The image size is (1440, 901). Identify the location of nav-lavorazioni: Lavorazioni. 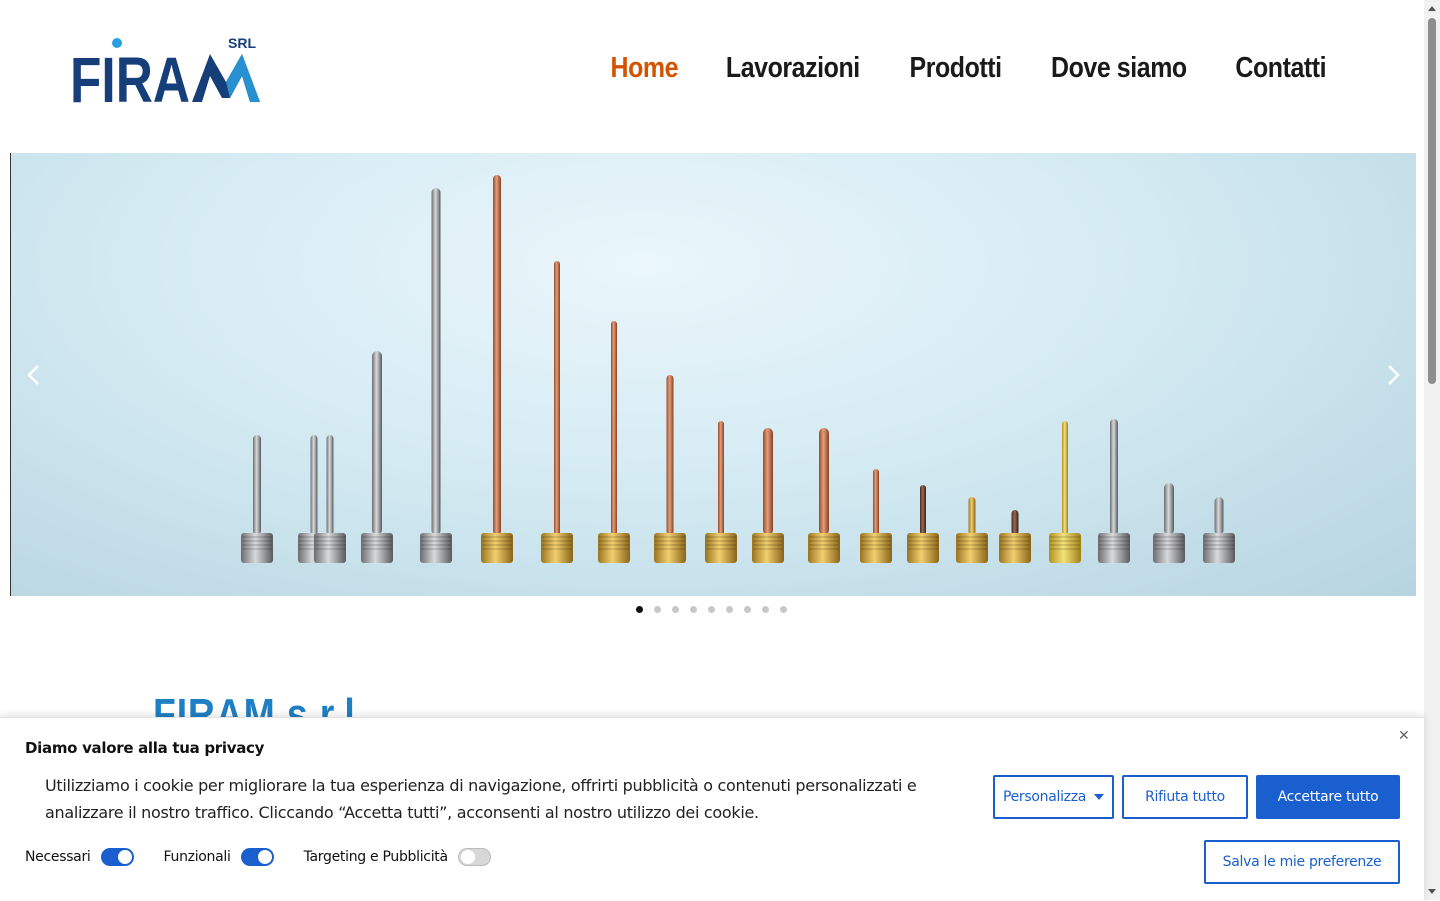
(793, 68).